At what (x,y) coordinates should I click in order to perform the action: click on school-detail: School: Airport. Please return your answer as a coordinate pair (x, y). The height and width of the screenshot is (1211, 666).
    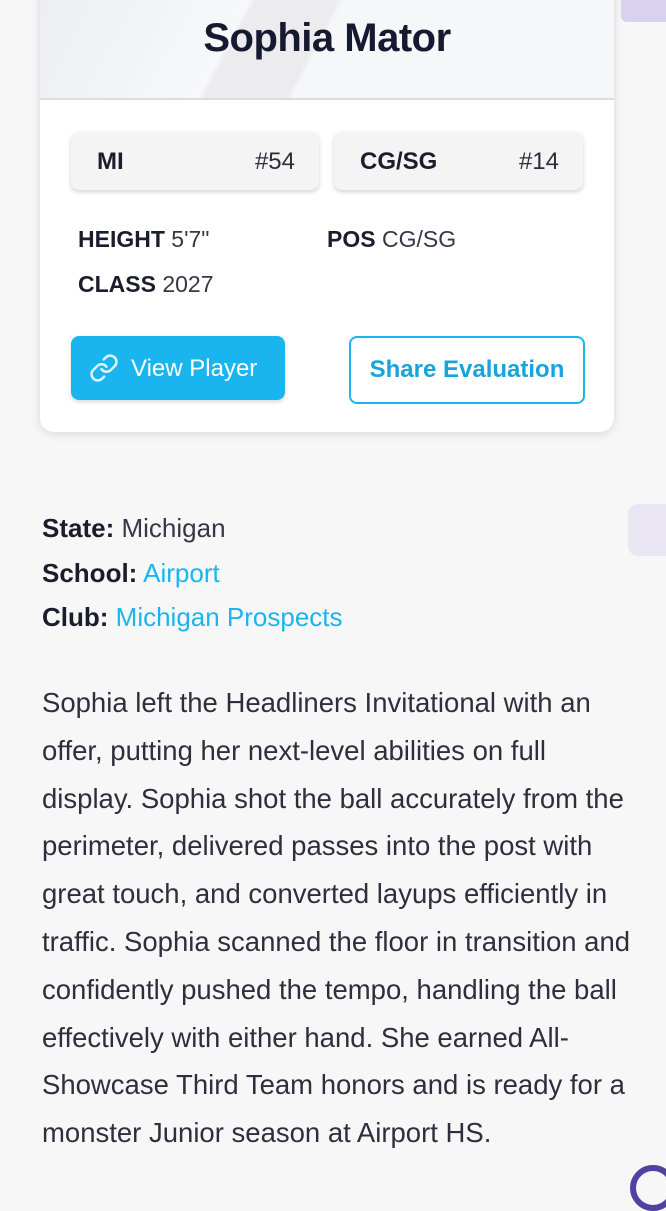
    Looking at the image, I should click on (131, 573).